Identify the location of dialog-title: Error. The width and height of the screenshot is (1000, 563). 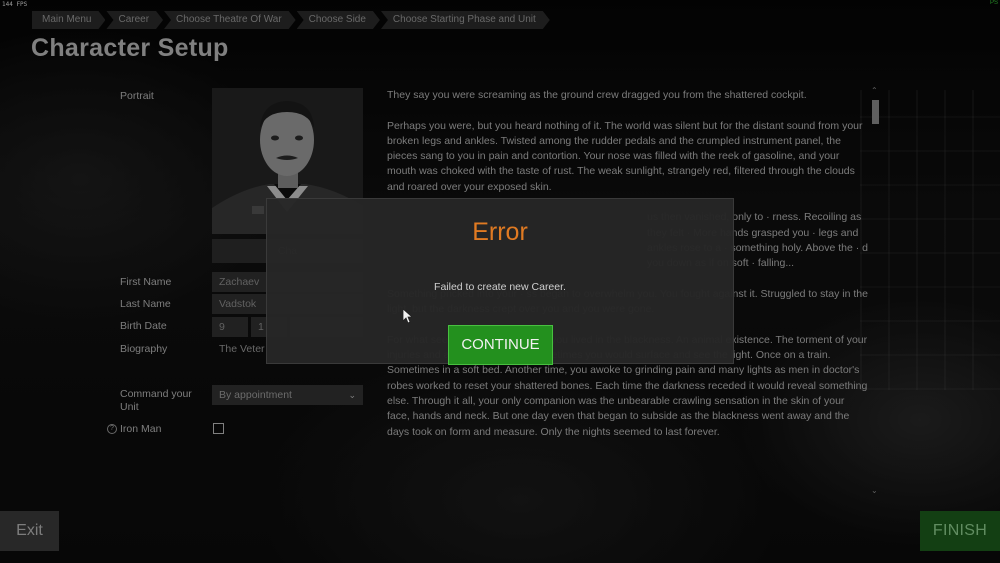
(500, 232).